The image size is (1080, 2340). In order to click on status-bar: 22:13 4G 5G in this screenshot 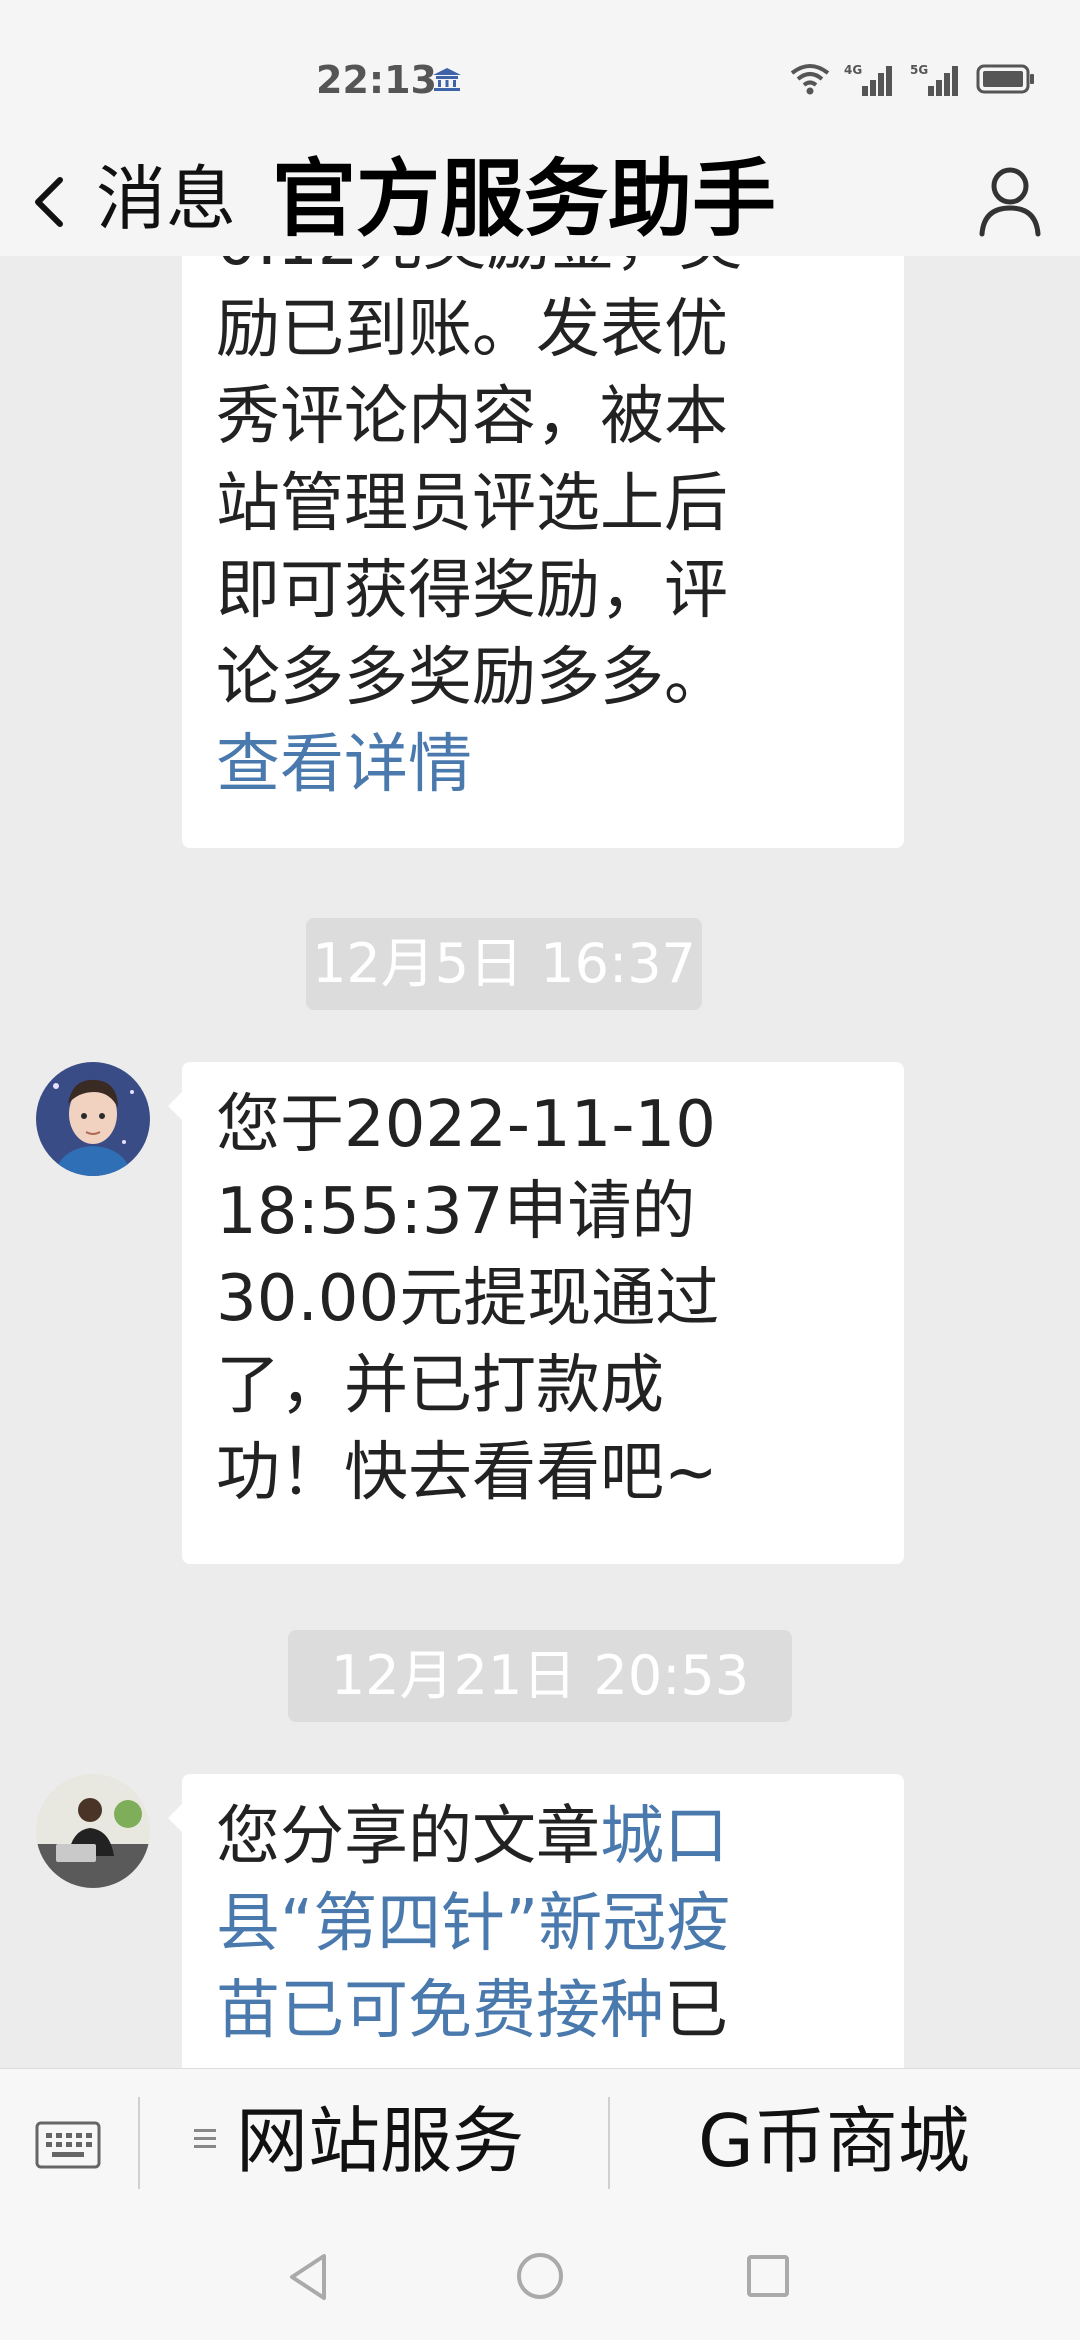, I will do `click(540, 75)`.